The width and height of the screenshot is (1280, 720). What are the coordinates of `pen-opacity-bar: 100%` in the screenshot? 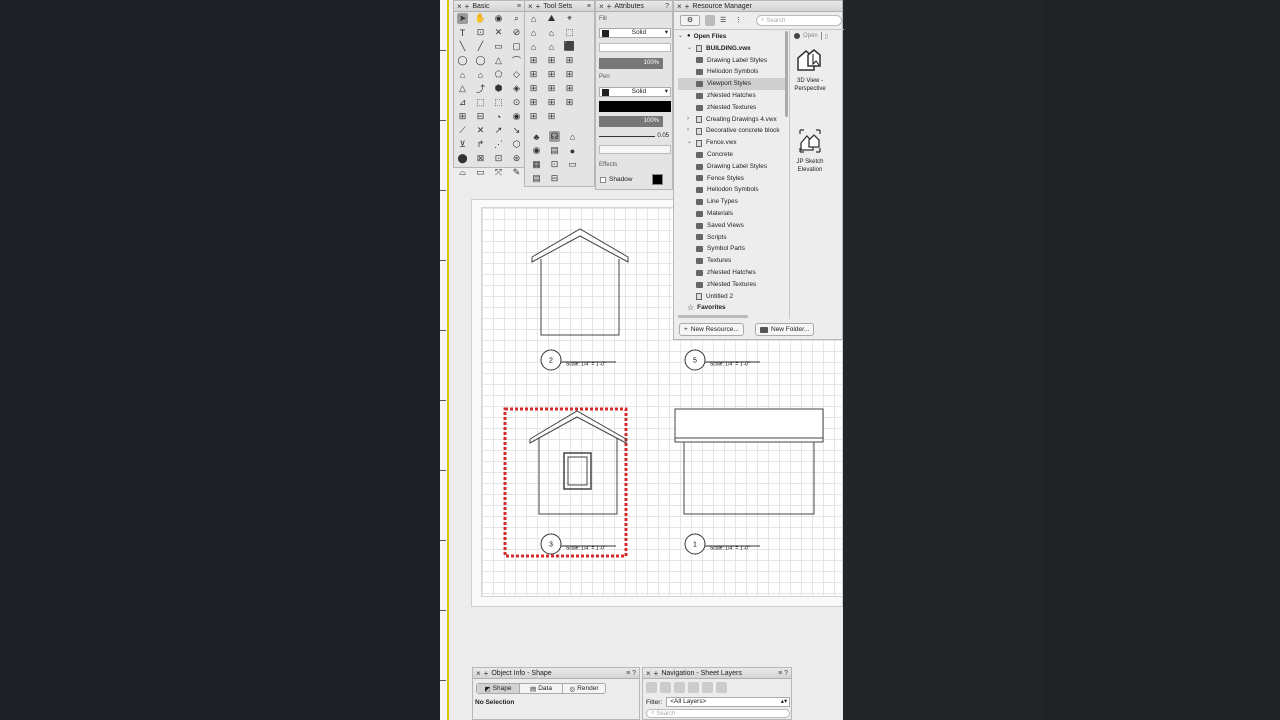 It's located at (631, 121).